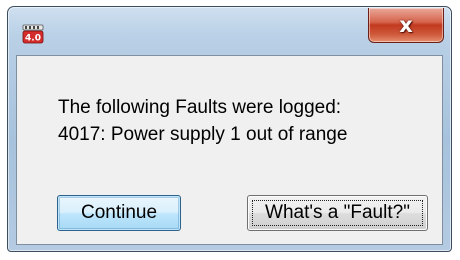 The image size is (460, 260). Describe the element at coordinates (200, 107) in the screenshot. I see `message-line-1: The following Faults were logged:` at that location.